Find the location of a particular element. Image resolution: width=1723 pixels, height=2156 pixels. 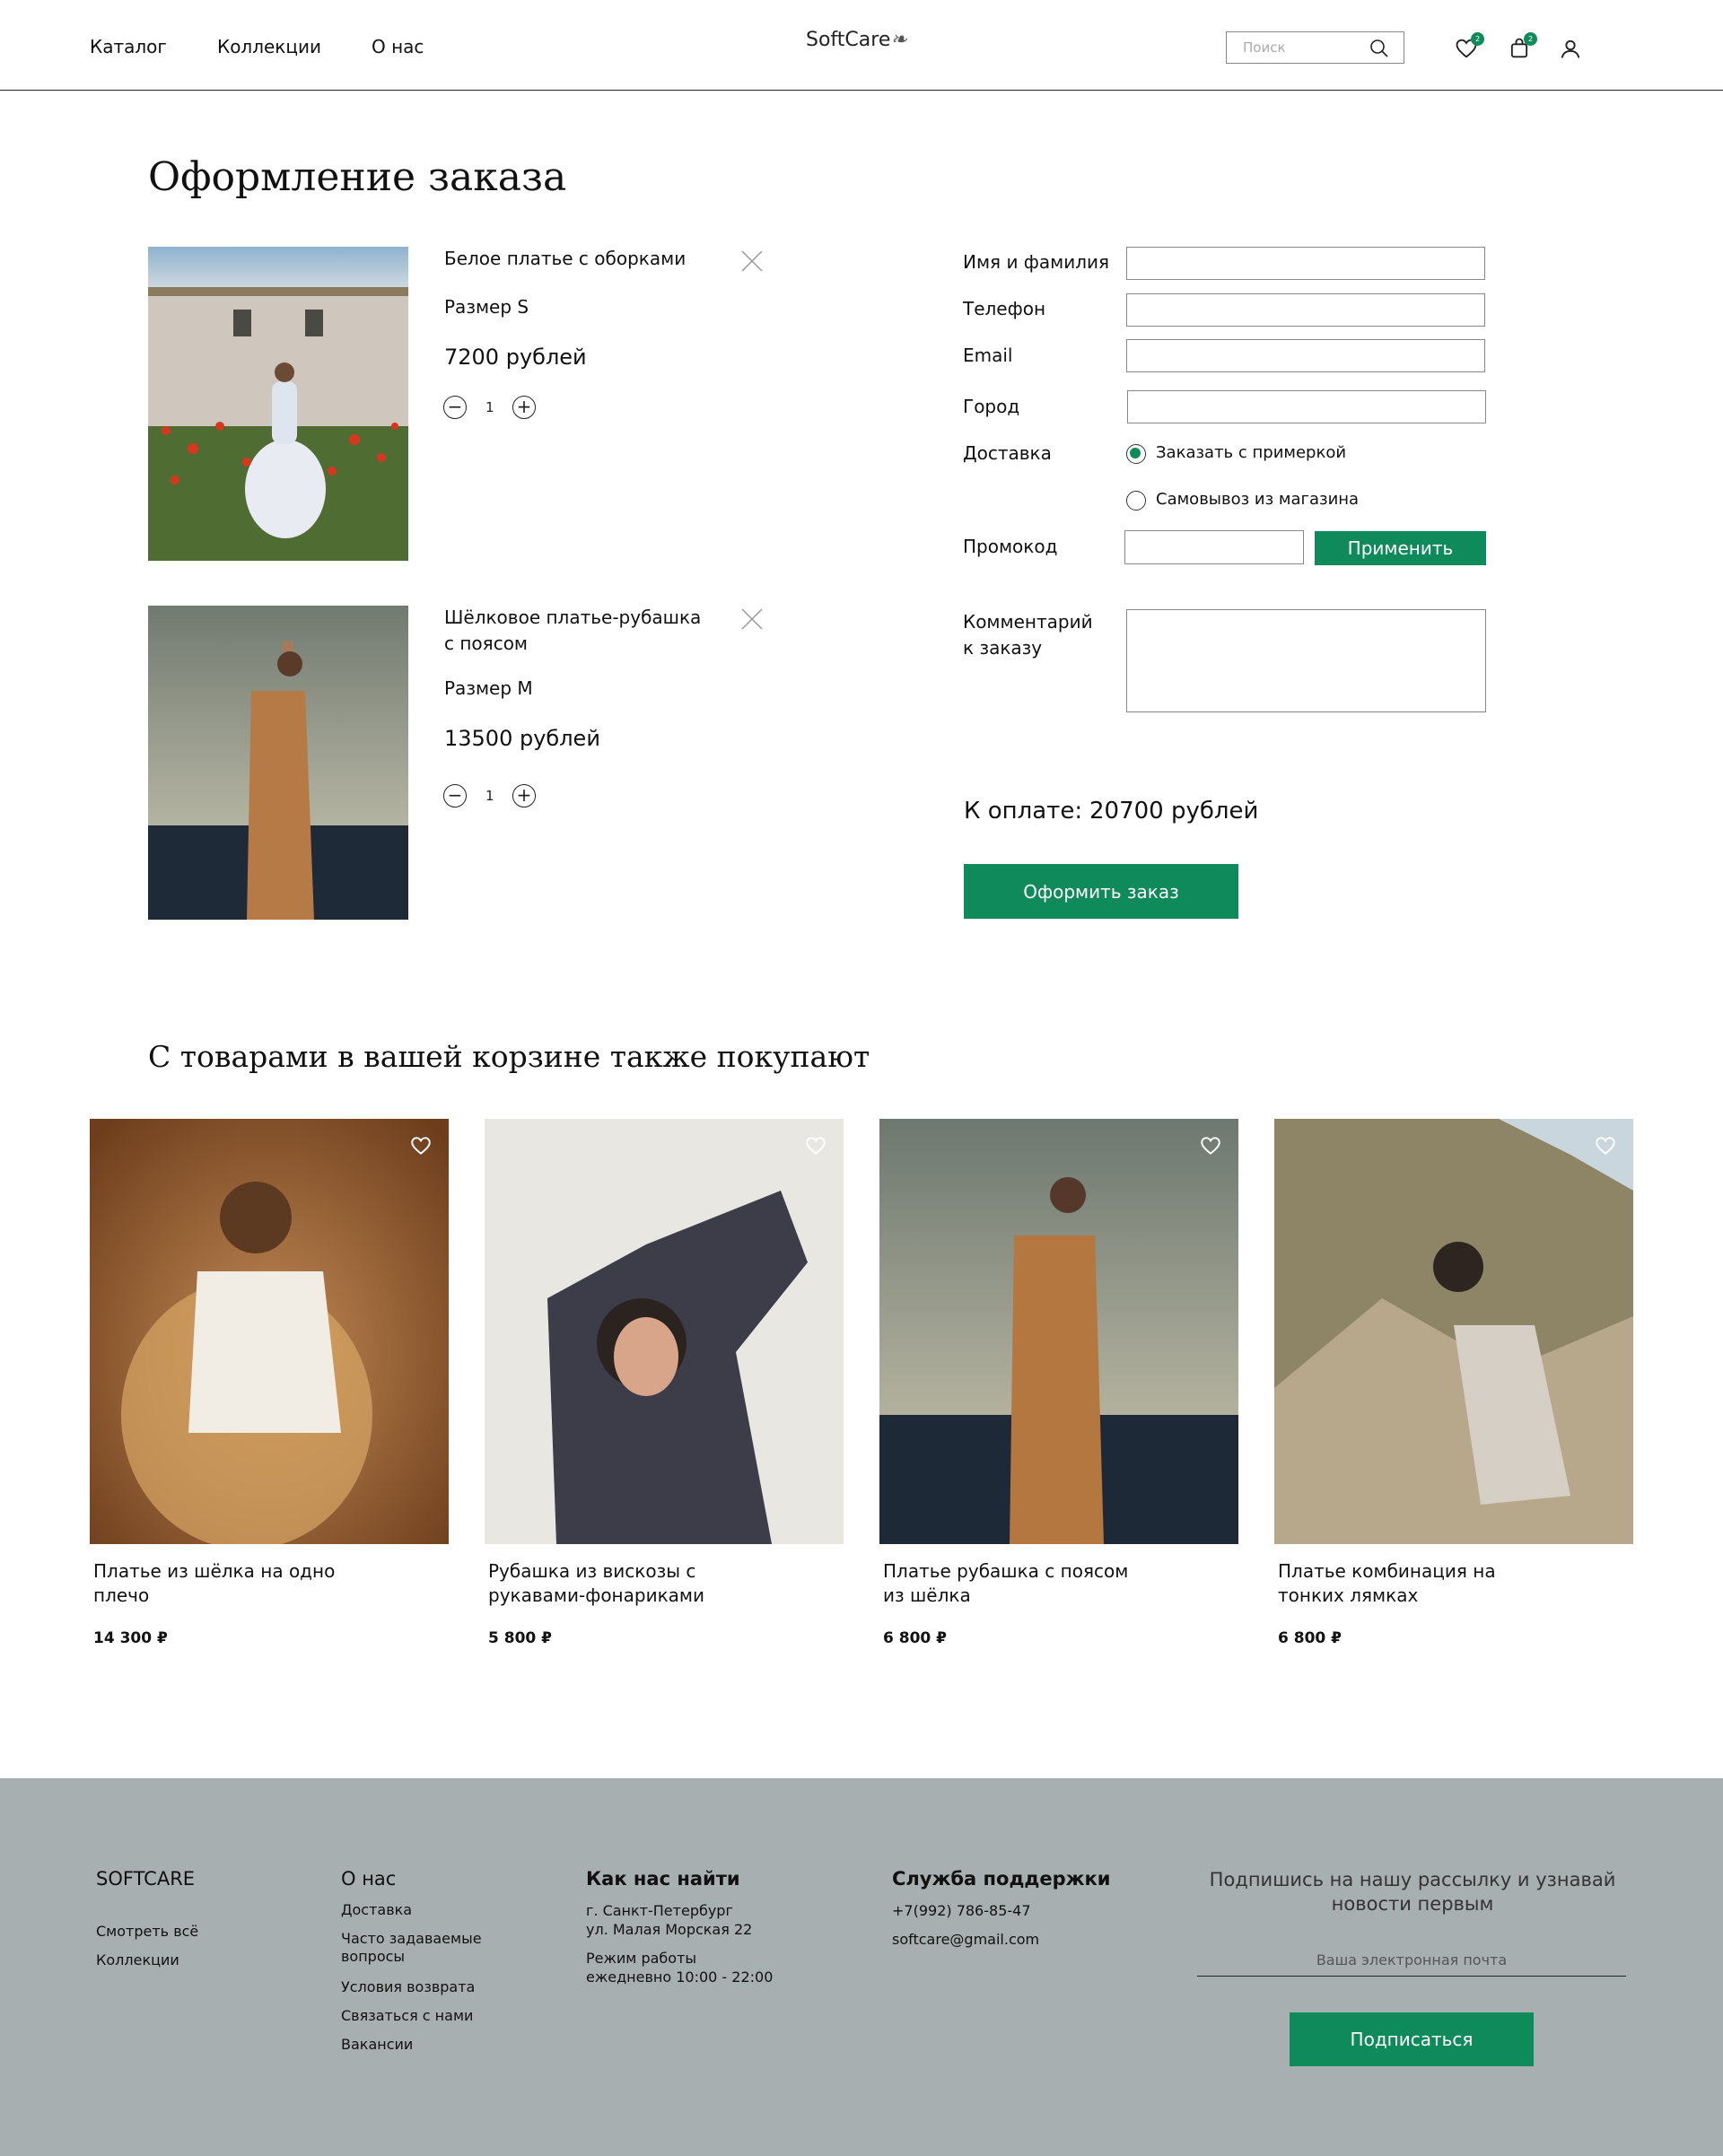

cart-item-name: Шёлковое платье-рубашка с поясом is located at coordinates (573, 630).